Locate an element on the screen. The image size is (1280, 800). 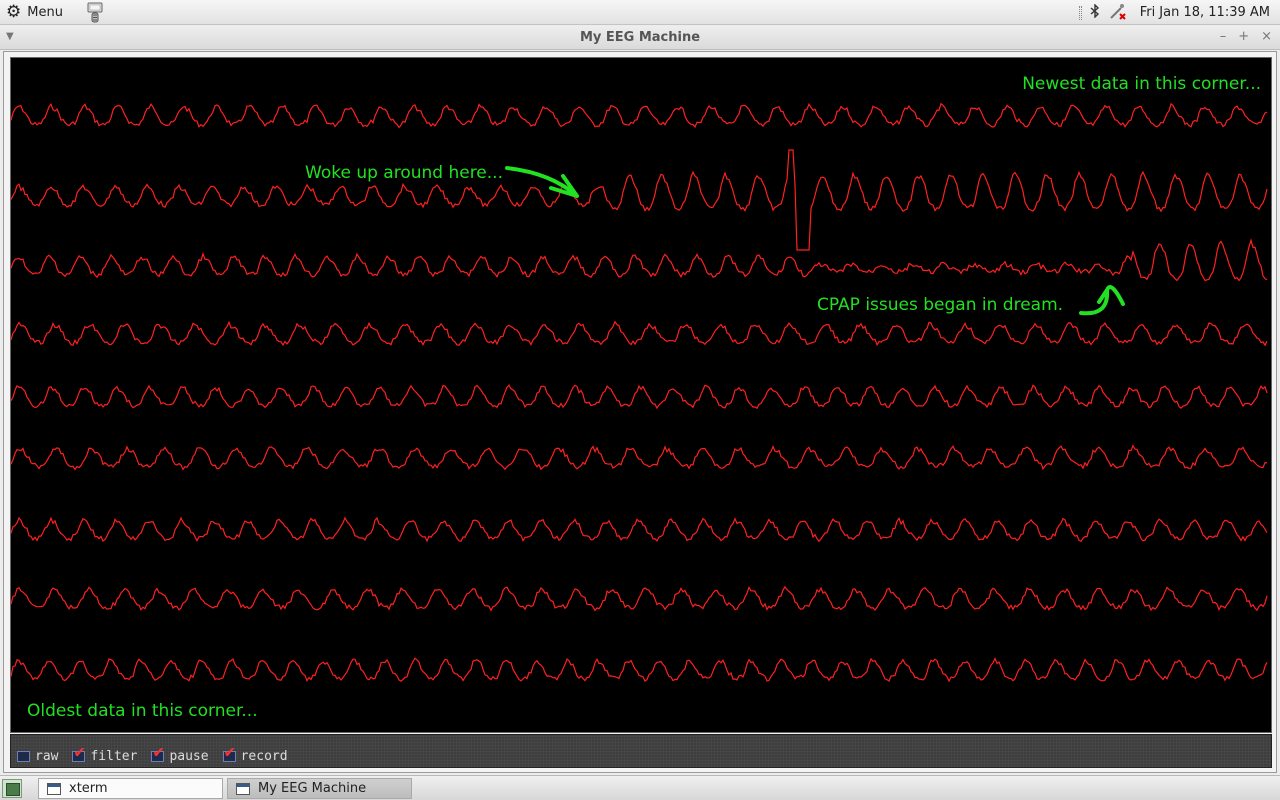
menu-label: Menu is located at coordinates (45, 12).